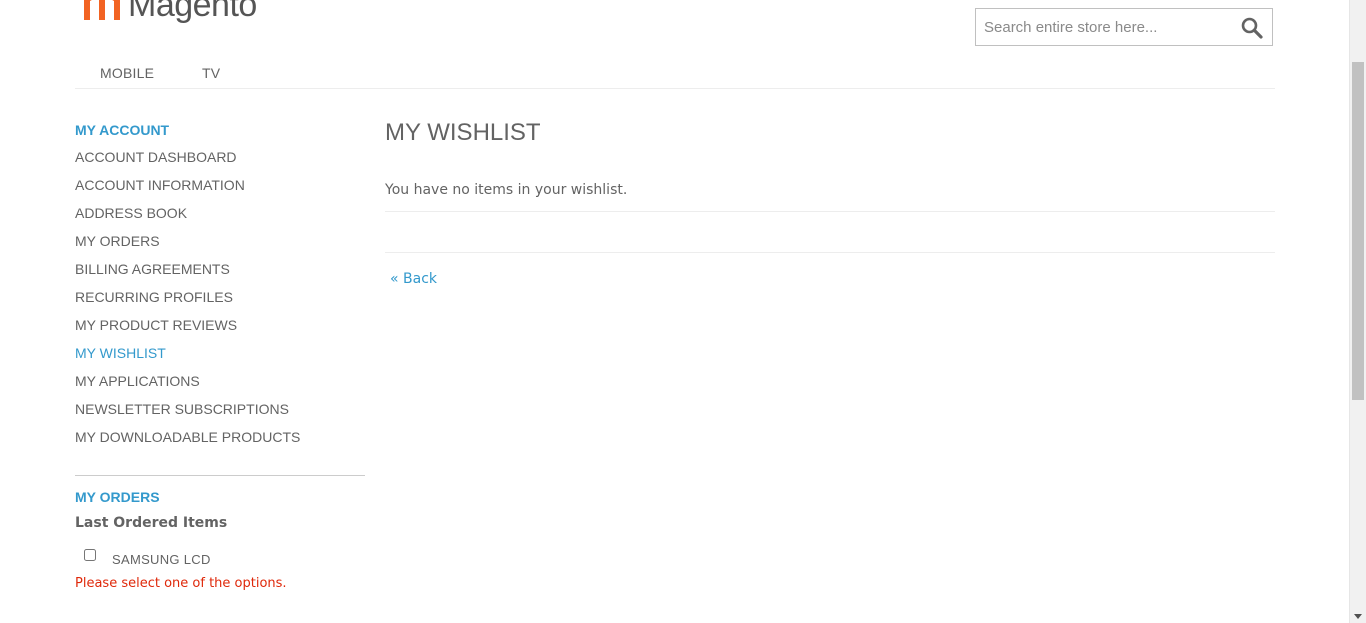  What do you see at coordinates (131, 213) in the screenshot?
I see `sidebar-item-address-book: ADDRESS BOOK` at bounding box center [131, 213].